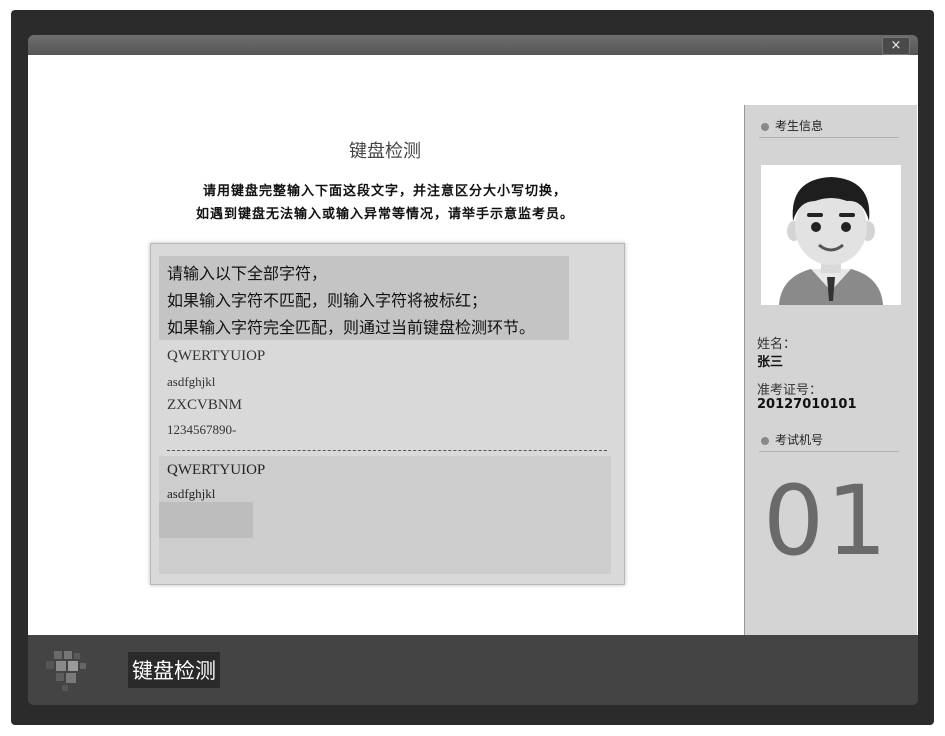  I want to click on exam-id-label: 准考证号：, so click(790, 390).